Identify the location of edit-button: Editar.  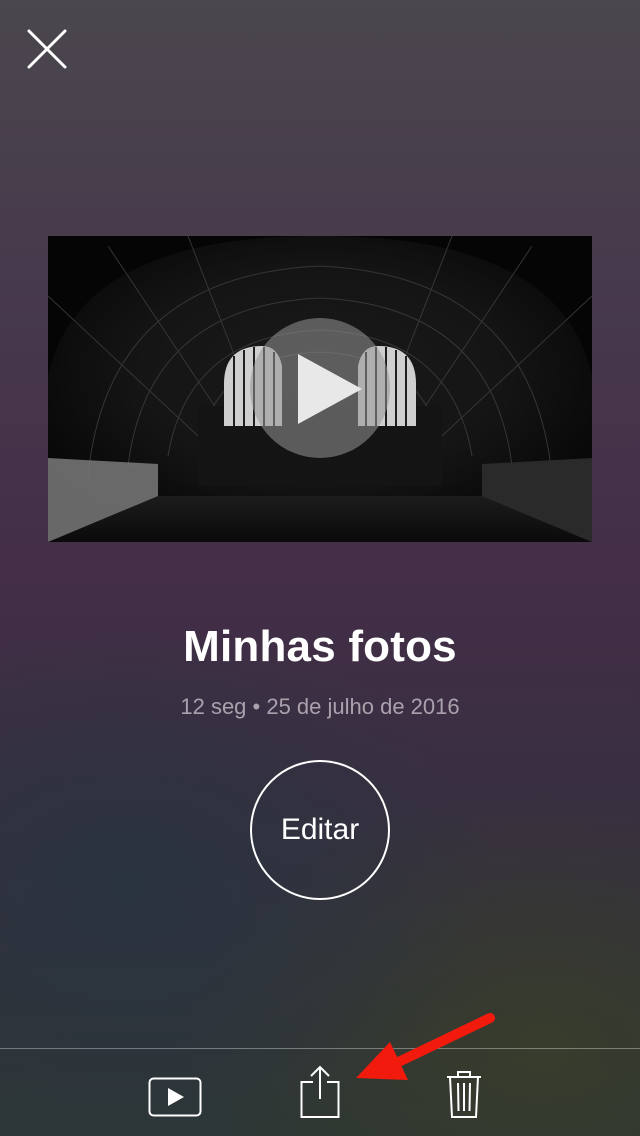
(320, 830).